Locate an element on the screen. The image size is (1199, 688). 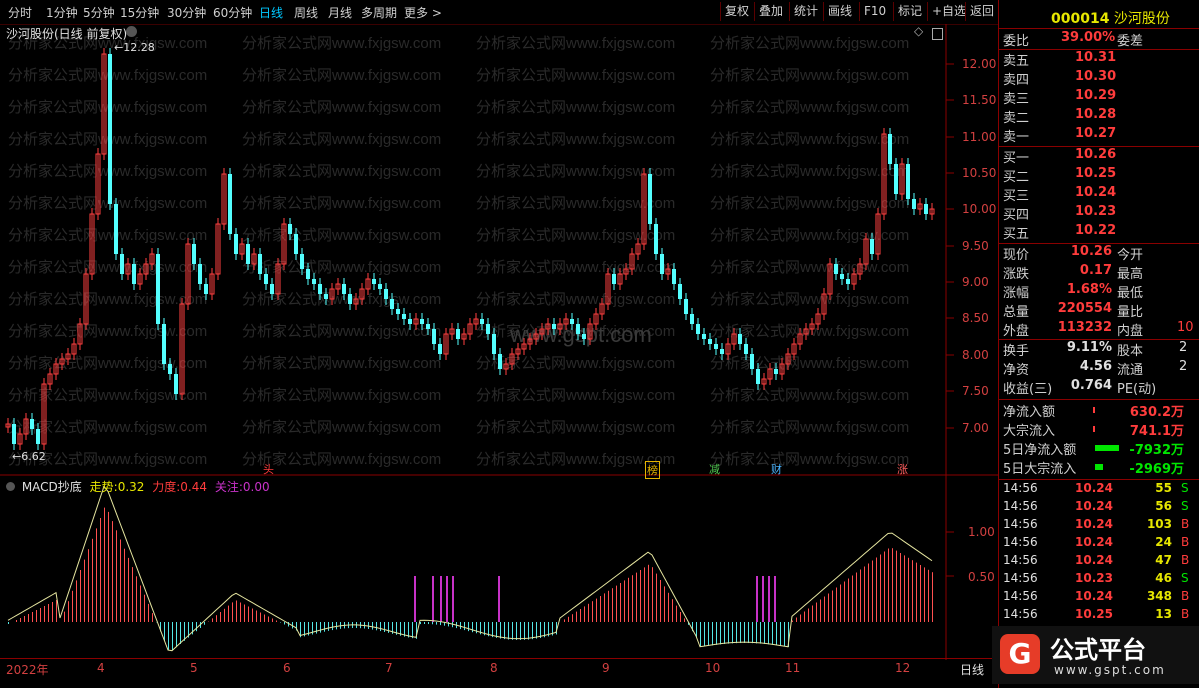
draw-button: 画线 is located at coordinates (839, 11).